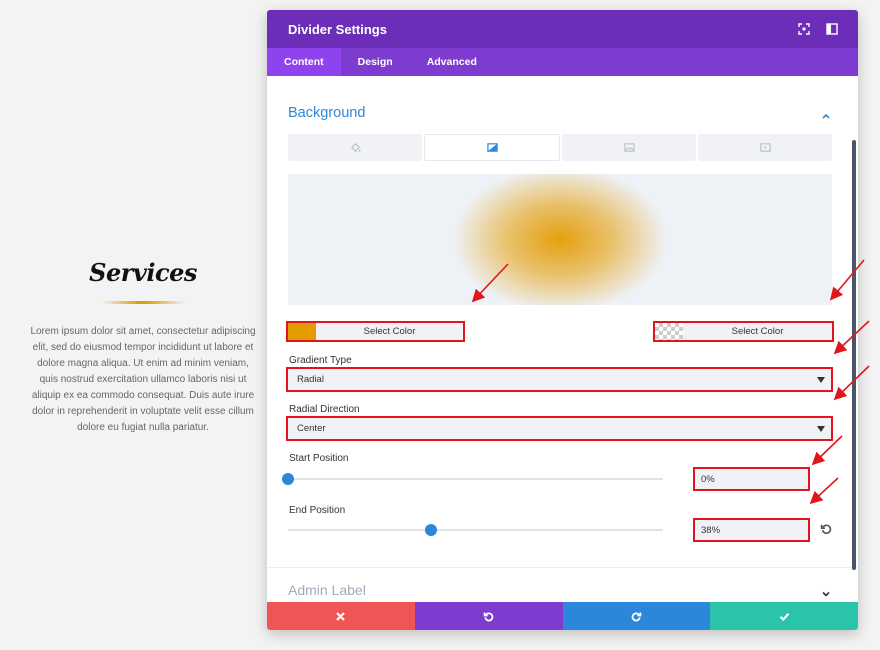 This screenshot has width=880, height=650. What do you see at coordinates (751, 479) in the screenshot?
I see `start-position-input: 0%` at bounding box center [751, 479].